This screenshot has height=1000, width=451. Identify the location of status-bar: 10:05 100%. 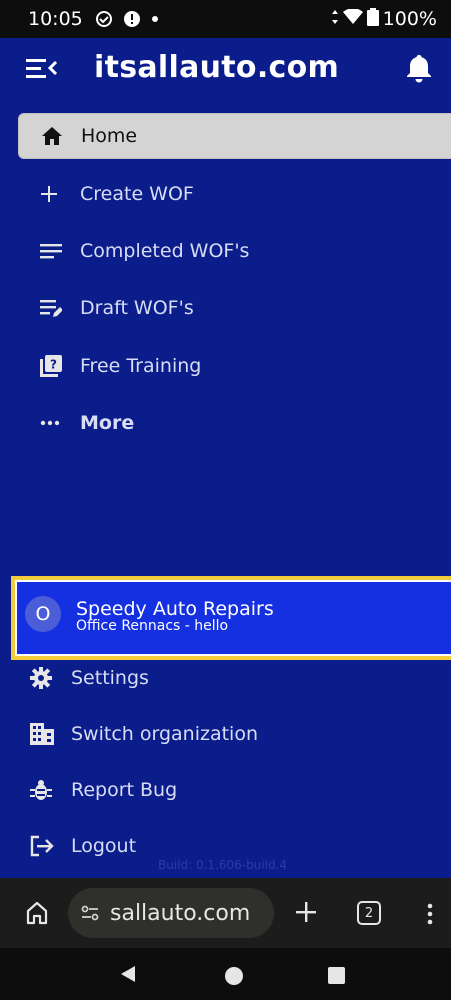
(225, 19).